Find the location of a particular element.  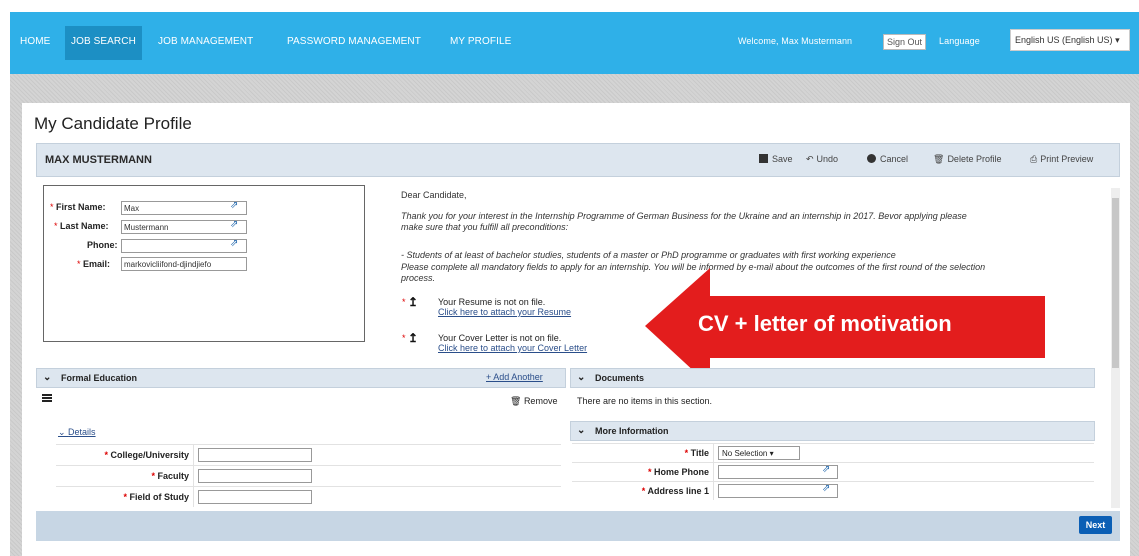

cancel-button: Cancel is located at coordinates (887, 159).